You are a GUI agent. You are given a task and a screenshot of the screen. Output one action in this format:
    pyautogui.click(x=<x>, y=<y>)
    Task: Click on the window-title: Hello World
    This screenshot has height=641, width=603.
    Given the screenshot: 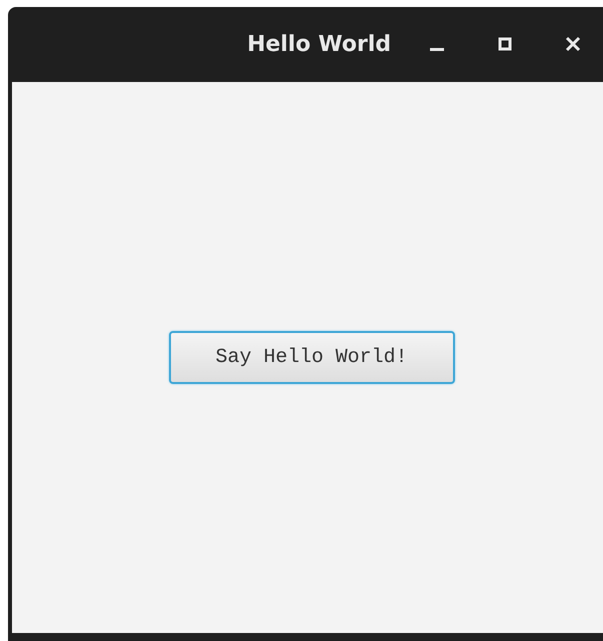 What is the action you would take?
    pyautogui.click(x=319, y=44)
    